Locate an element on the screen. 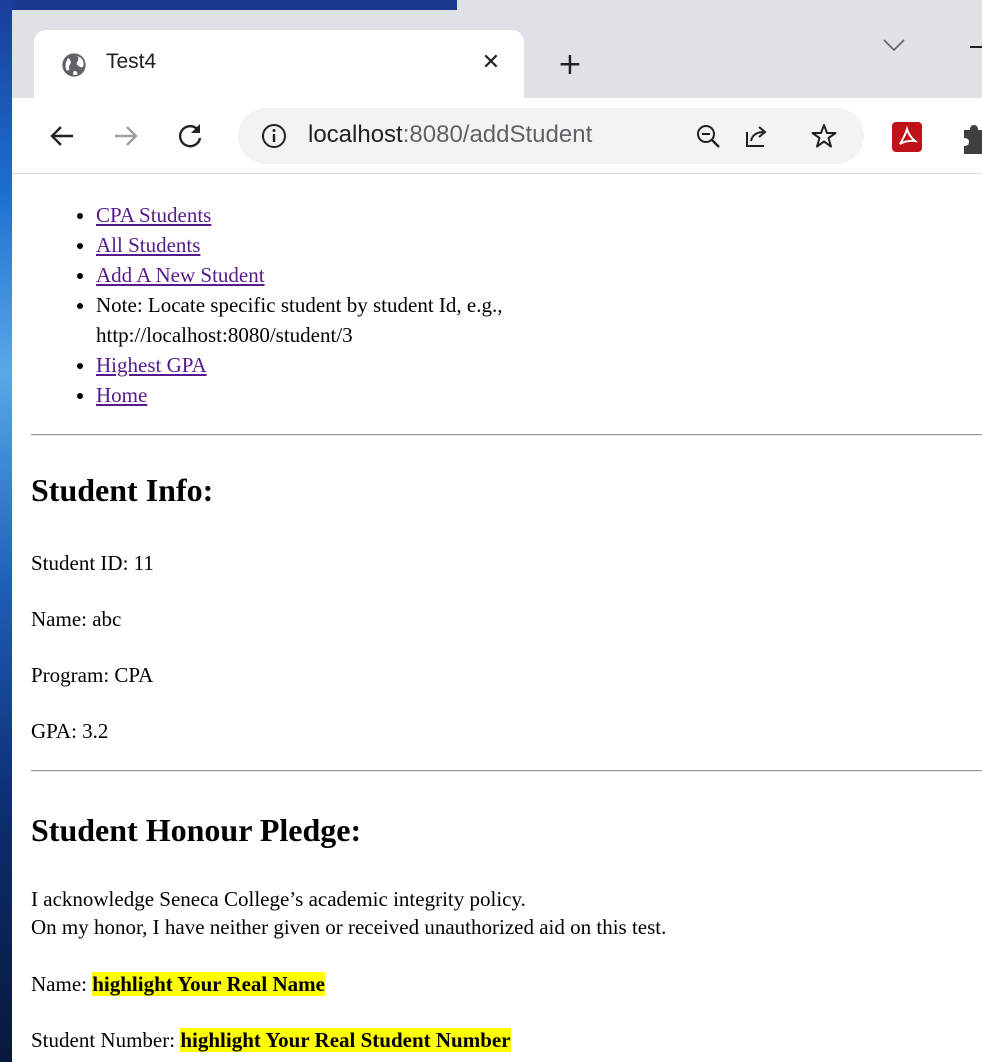 This screenshot has height=1062, width=982. pledge-number-highlight: highlight Your Real Student Number is located at coordinates (345, 1040).